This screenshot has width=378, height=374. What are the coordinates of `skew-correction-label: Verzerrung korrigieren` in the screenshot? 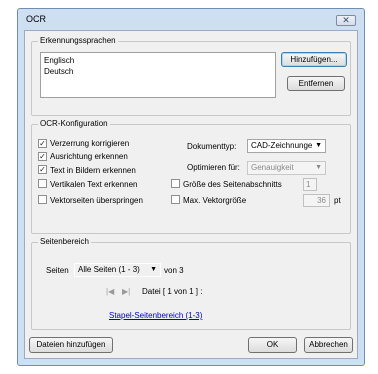 It's located at (90, 143).